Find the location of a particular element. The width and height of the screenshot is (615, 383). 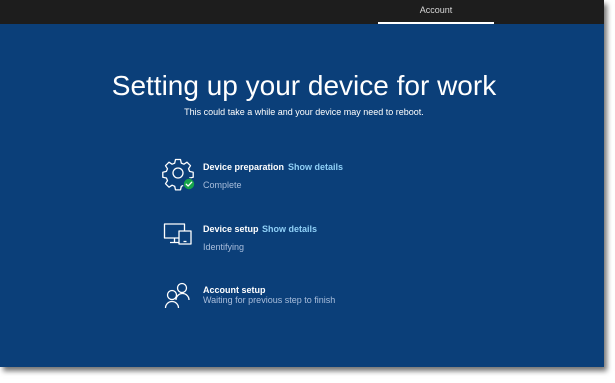

step-device-setup: Device setup Show details Identifying is located at coordinates (362, 239).